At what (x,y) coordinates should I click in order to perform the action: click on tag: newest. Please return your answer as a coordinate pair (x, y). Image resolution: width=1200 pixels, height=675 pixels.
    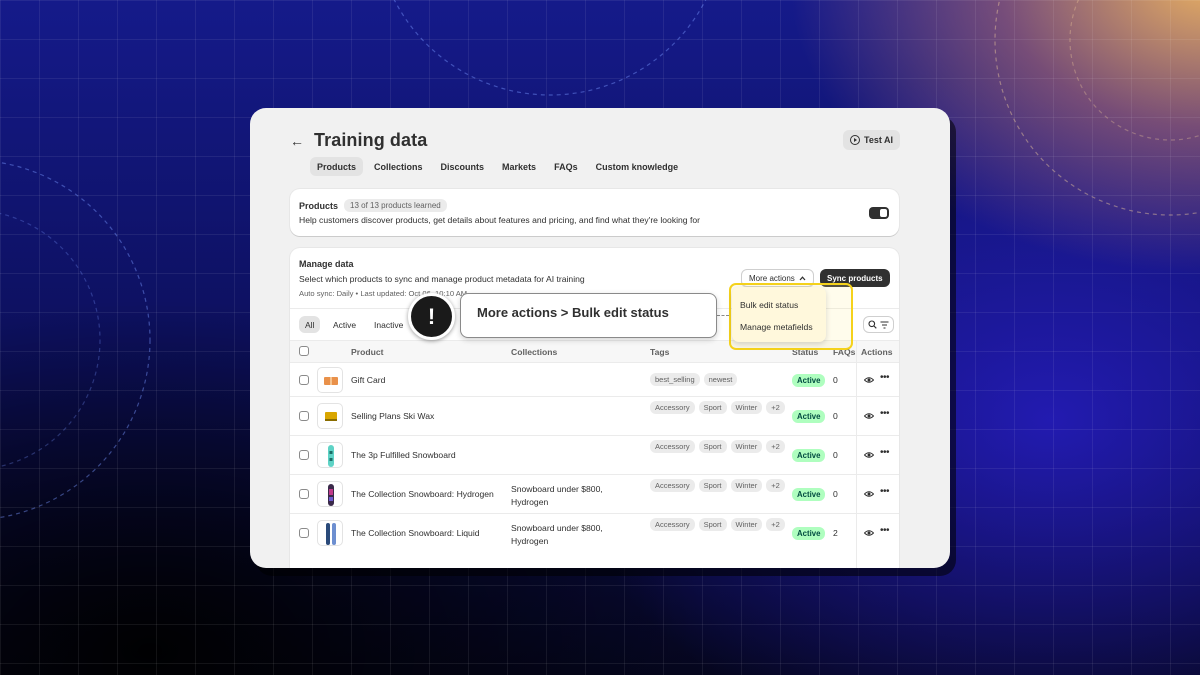
    Looking at the image, I should click on (720, 379).